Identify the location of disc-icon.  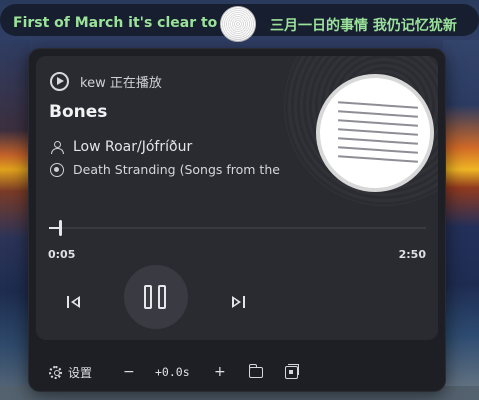
(238, 24).